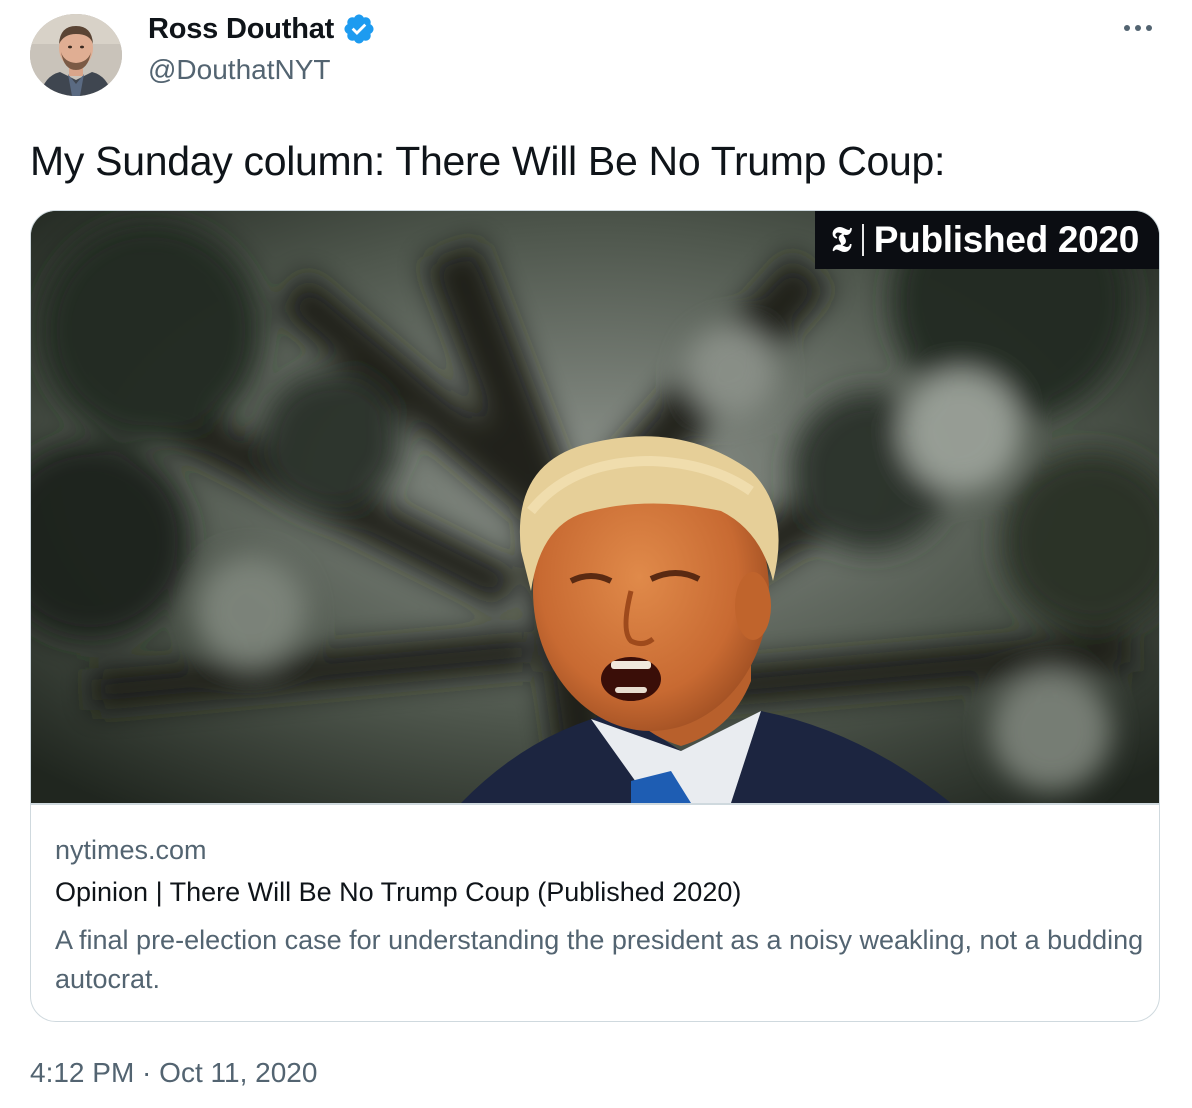  I want to click on nyt-logo-icon: 𝕿, so click(841, 240).